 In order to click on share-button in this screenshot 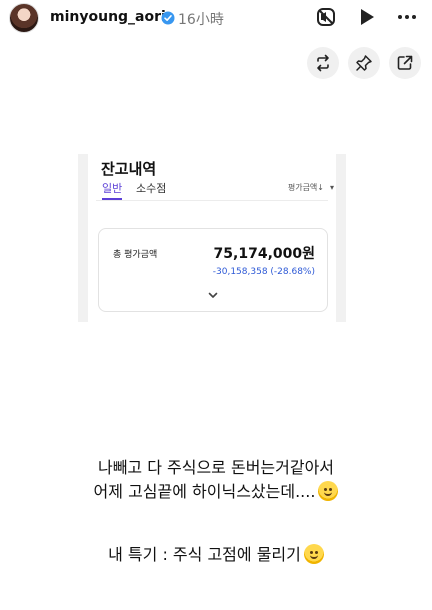, I will do `click(405, 63)`.